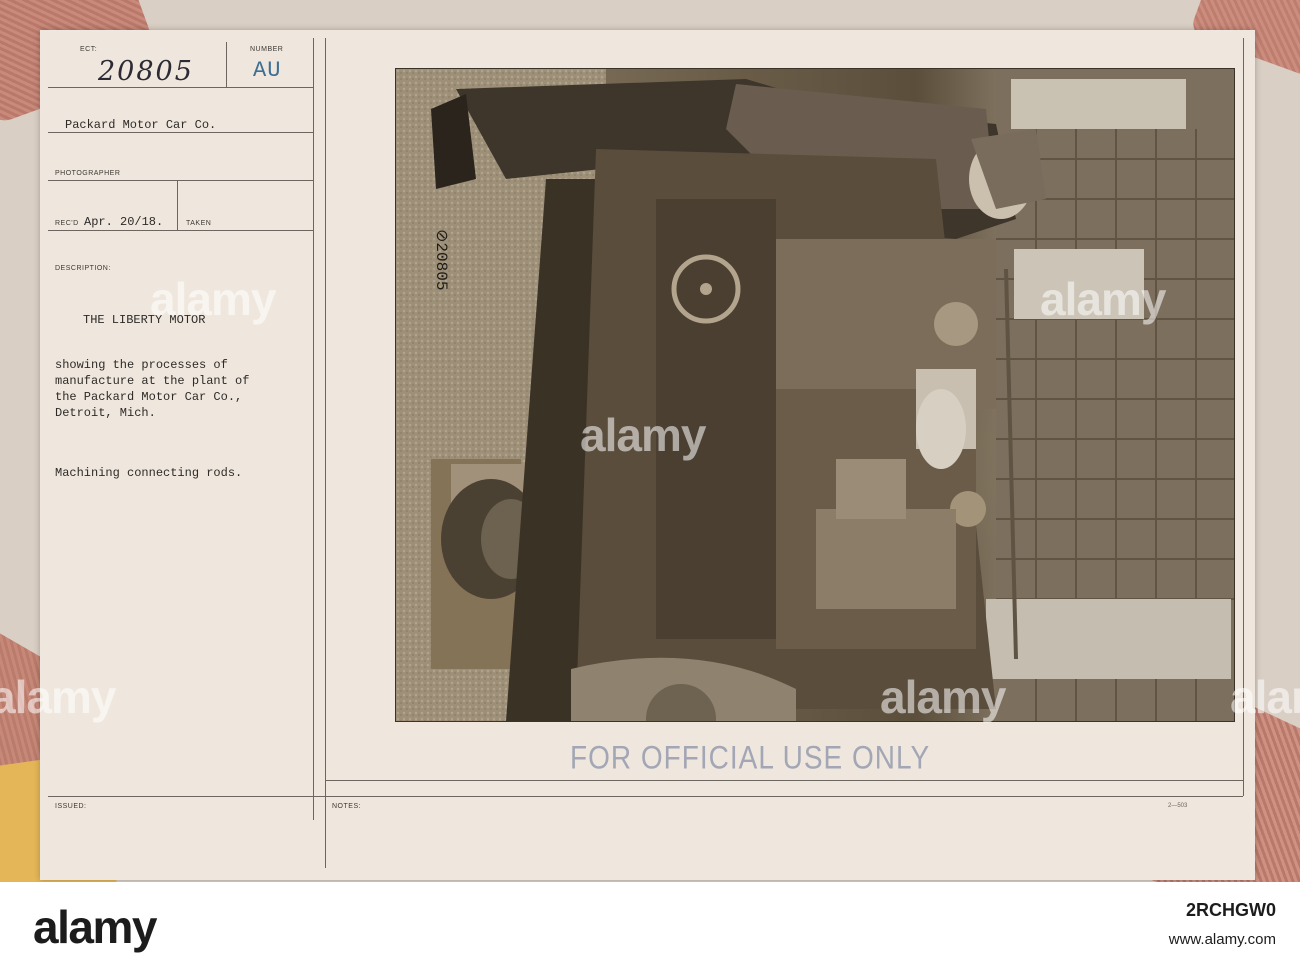 This screenshot has height=972, width=1300. Describe the element at coordinates (441, 260) in the screenshot. I see `negative-number: ⊘20805` at that location.